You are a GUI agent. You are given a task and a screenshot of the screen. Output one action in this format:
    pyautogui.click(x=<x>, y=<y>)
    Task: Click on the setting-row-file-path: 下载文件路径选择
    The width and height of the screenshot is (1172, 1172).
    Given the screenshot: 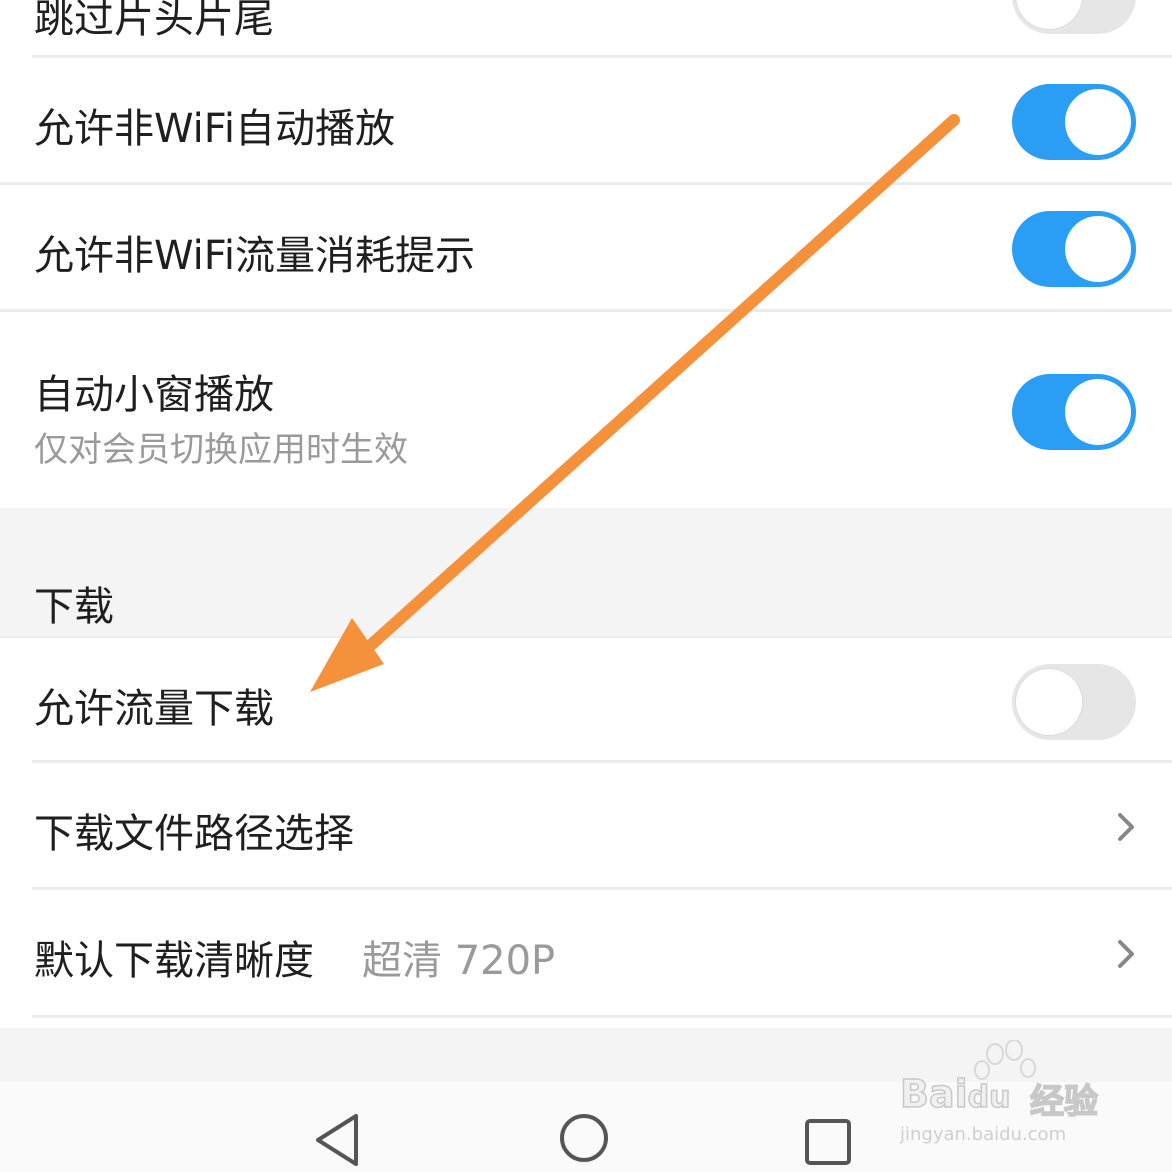 What is the action you would take?
    pyautogui.click(x=586, y=826)
    